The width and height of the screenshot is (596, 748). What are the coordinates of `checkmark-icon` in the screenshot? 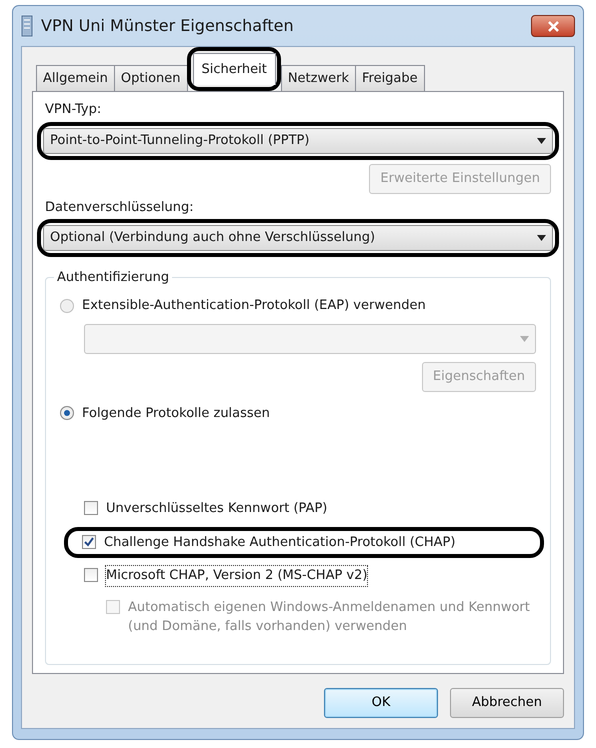 It's located at (89, 541).